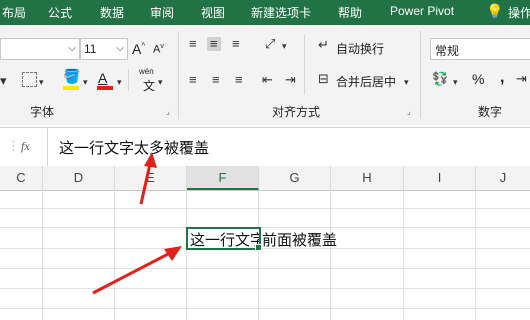 This screenshot has height=320, width=530. What do you see at coordinates (71, 76) in the screenshot?
I see `fill-color-icon: 🪣` at bounding box center [71, 76].